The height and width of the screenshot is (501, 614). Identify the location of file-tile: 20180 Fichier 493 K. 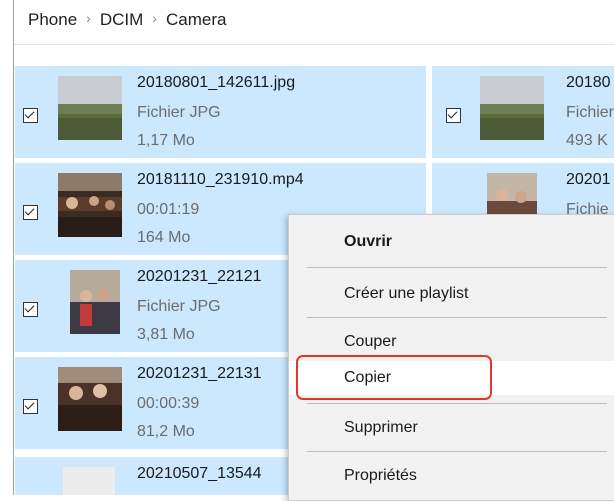
(523, 112).